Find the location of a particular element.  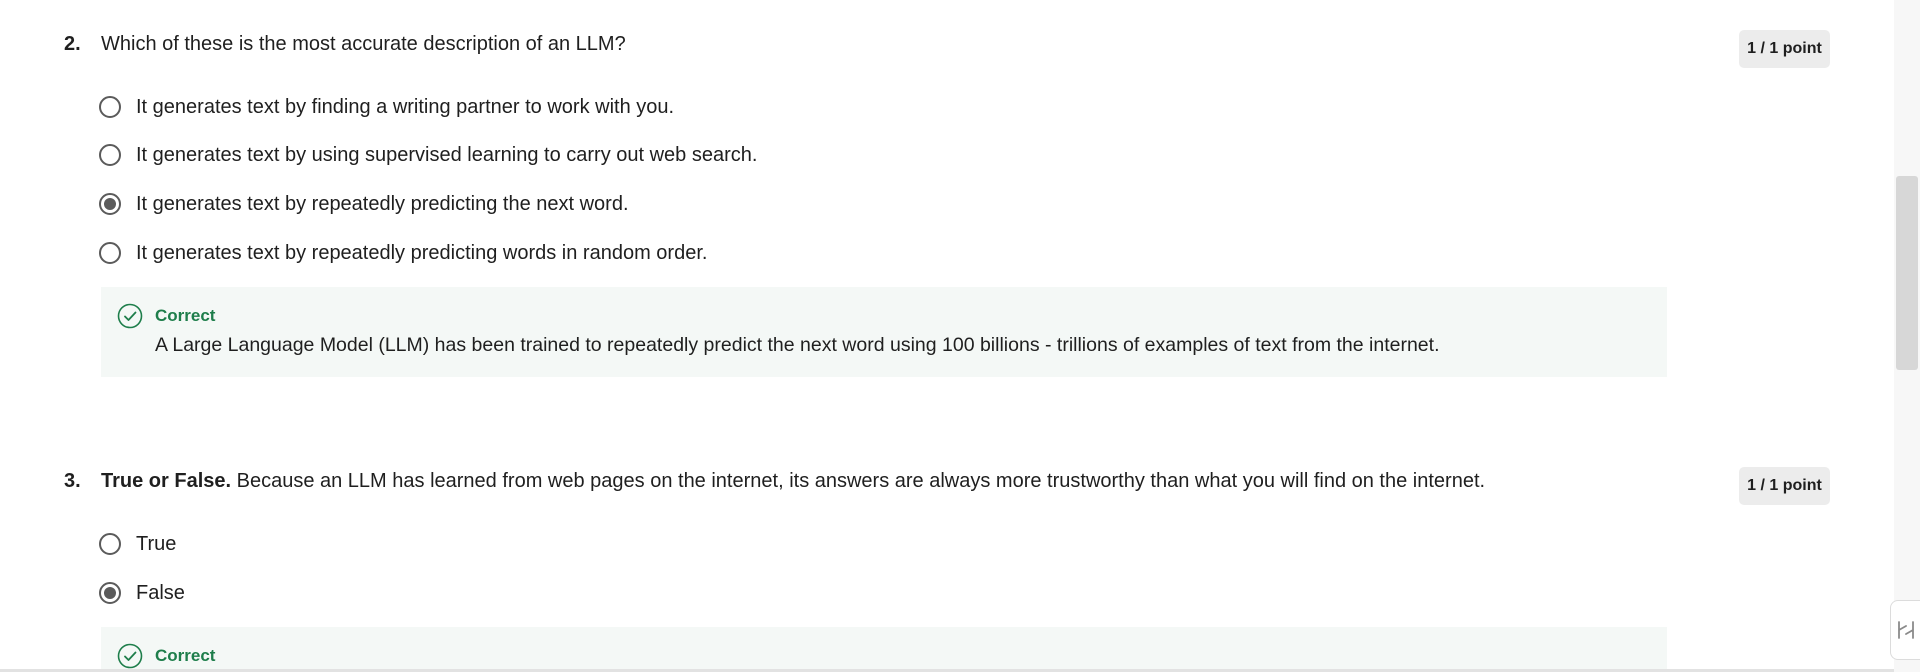

option-label: False is located at coordinates (160, 592).